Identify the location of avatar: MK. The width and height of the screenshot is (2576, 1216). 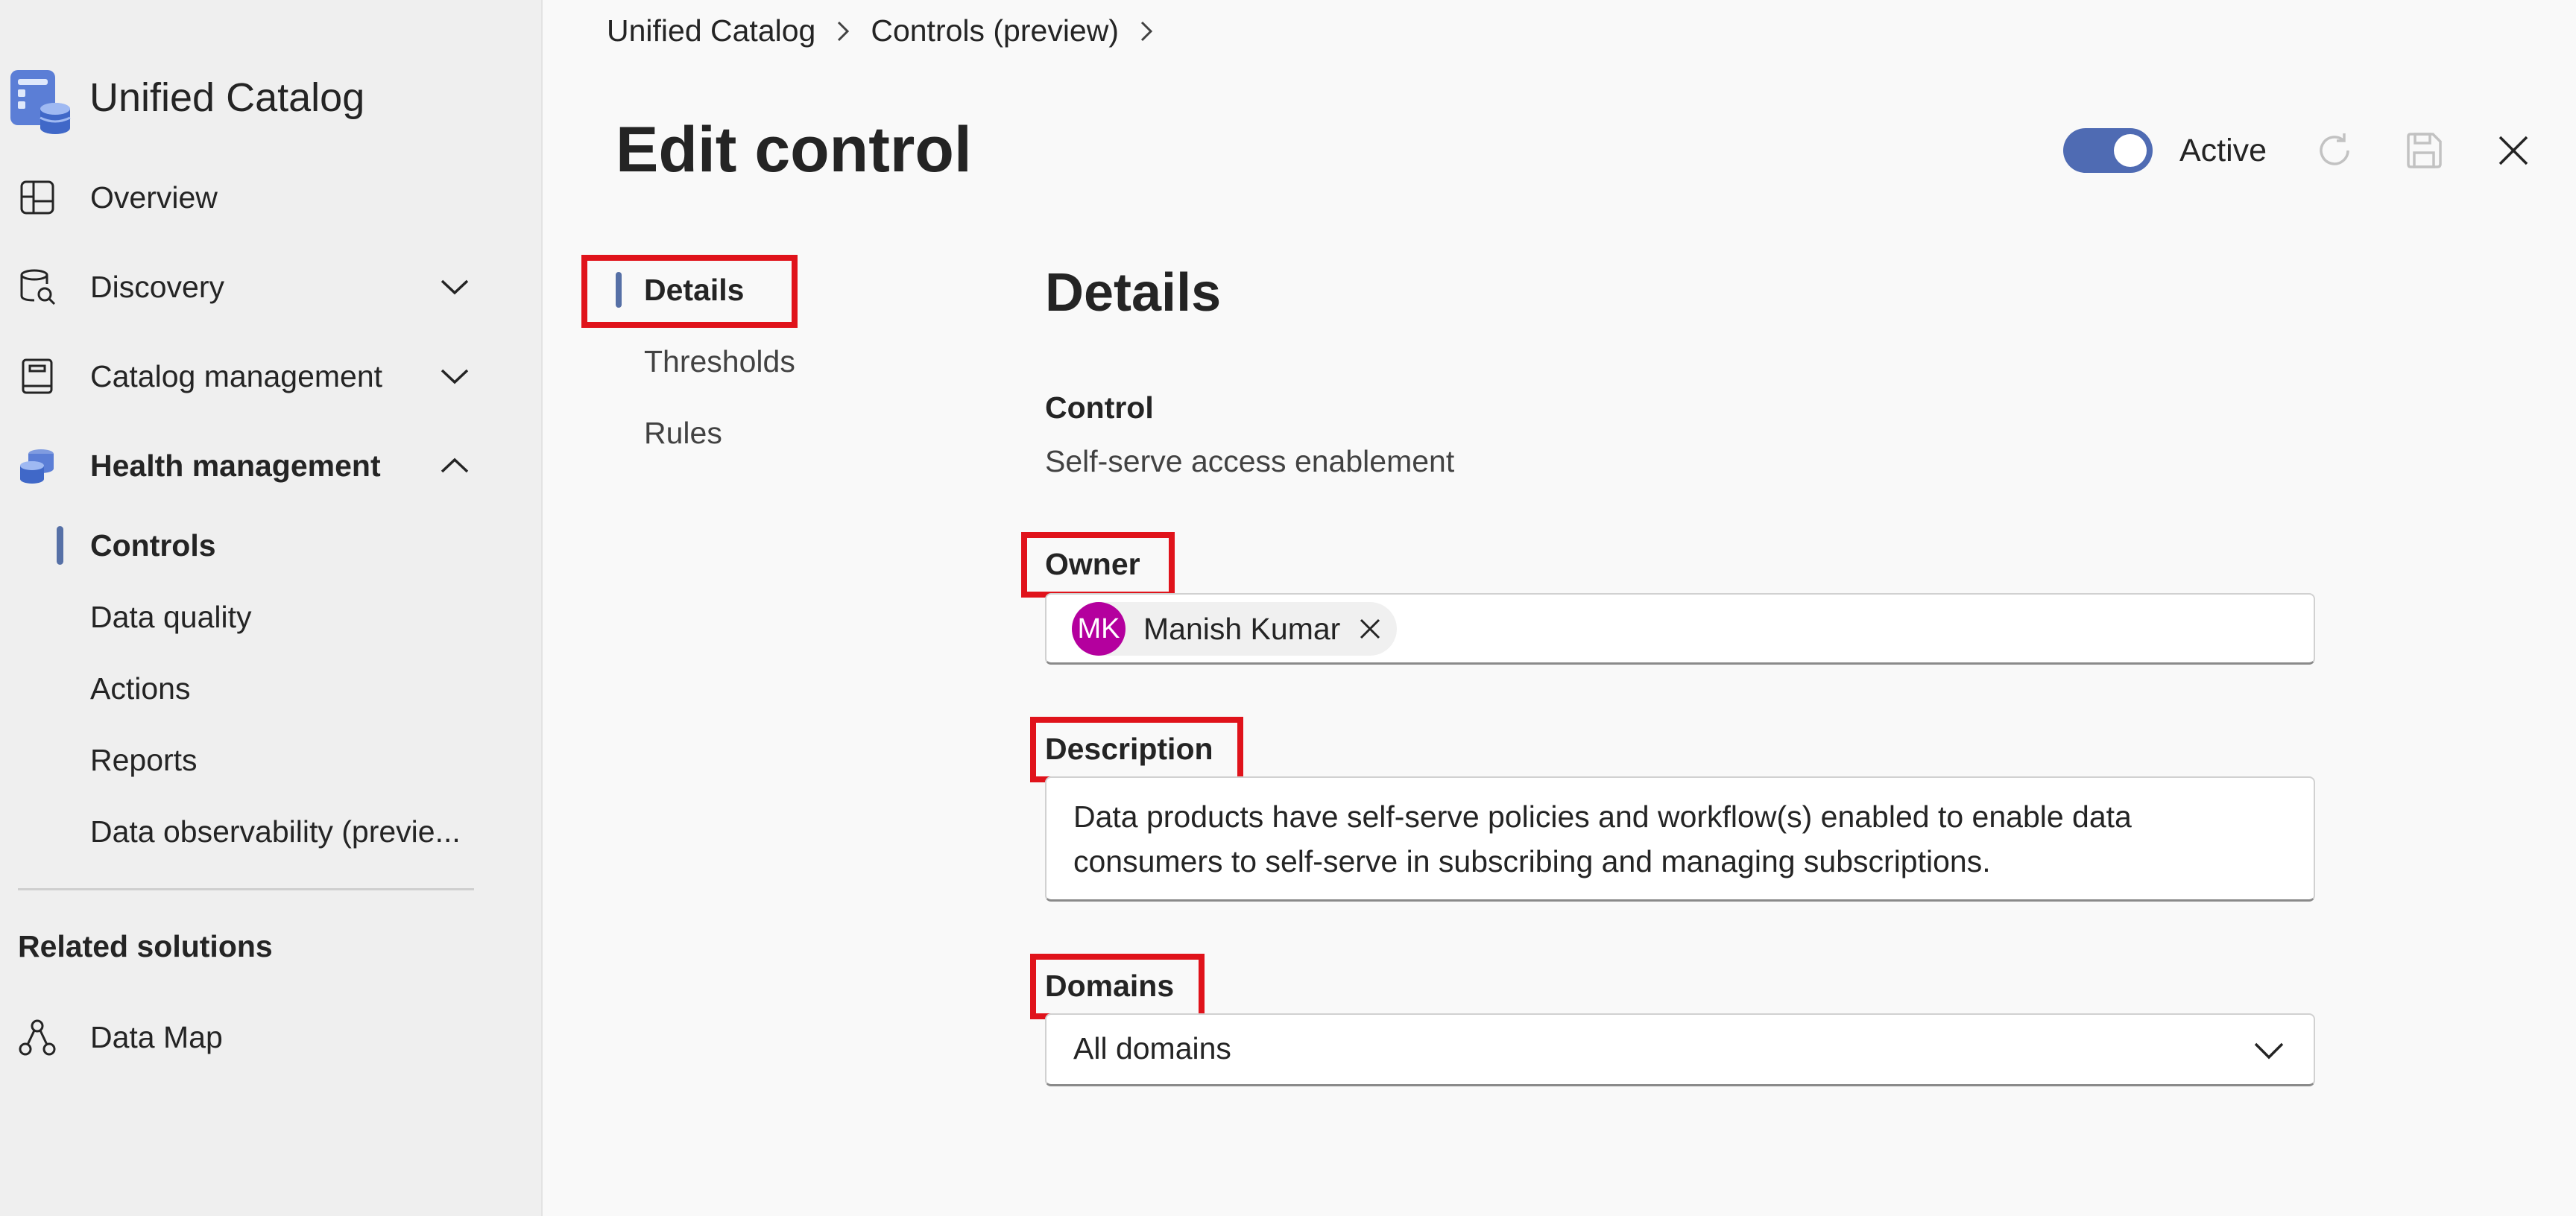
(1099, 629).